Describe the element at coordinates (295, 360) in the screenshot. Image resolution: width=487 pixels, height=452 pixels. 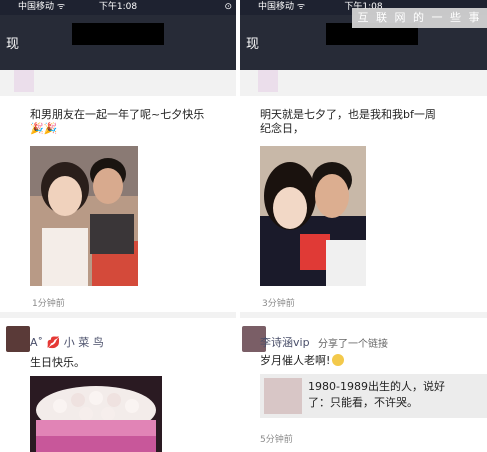
I see `post-text-content: 岁月催人老啊!` at that location.